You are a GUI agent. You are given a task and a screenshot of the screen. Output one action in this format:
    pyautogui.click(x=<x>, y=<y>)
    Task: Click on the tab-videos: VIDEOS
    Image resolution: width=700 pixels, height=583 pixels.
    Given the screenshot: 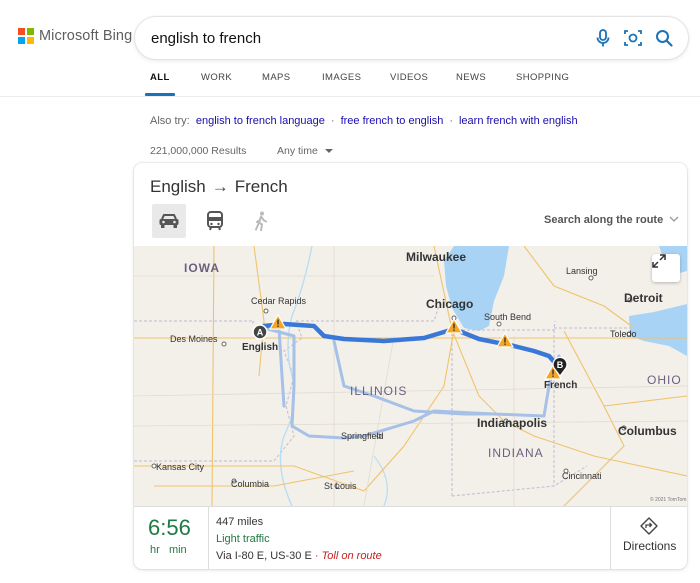 What is the action you would take?
    pyautogui.click(x=409, y=77)
    